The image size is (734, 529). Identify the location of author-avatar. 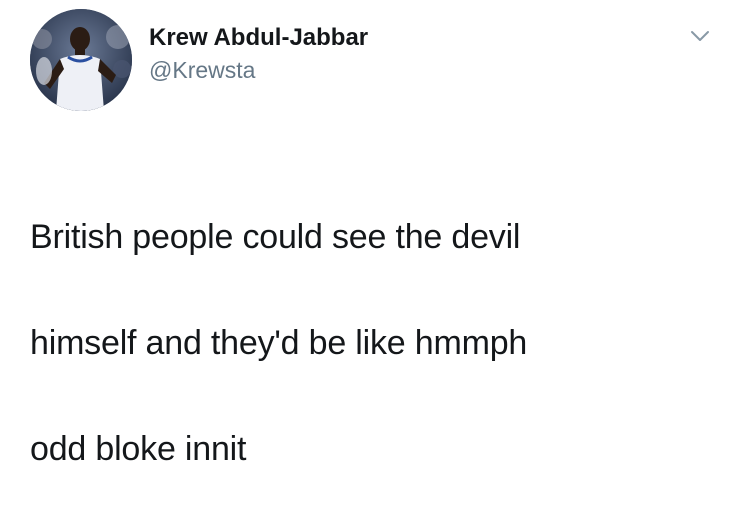
(81, 60).